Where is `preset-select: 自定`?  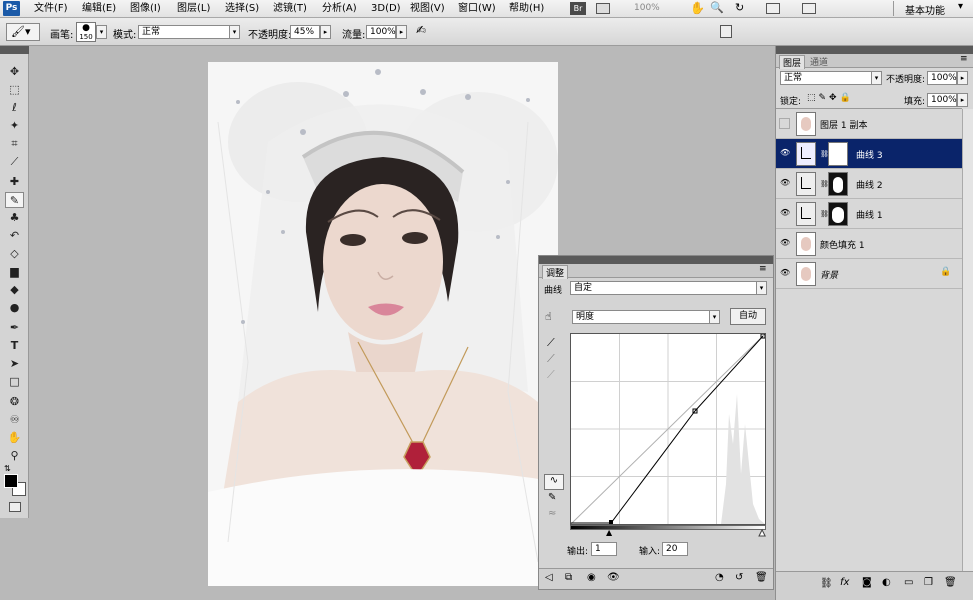 preset-select: 自定 is located at coordinates (664, 288).